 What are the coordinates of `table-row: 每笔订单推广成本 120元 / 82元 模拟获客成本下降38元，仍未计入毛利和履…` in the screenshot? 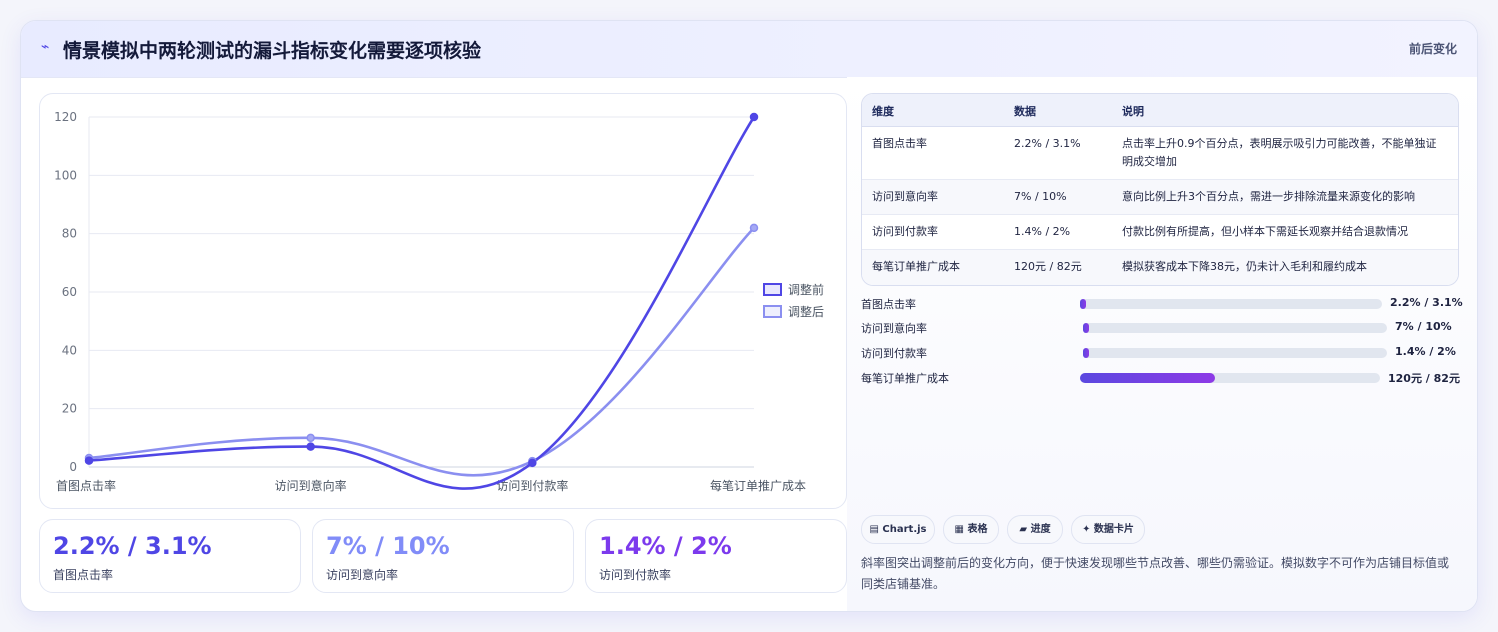 It's located at (1160, 267).